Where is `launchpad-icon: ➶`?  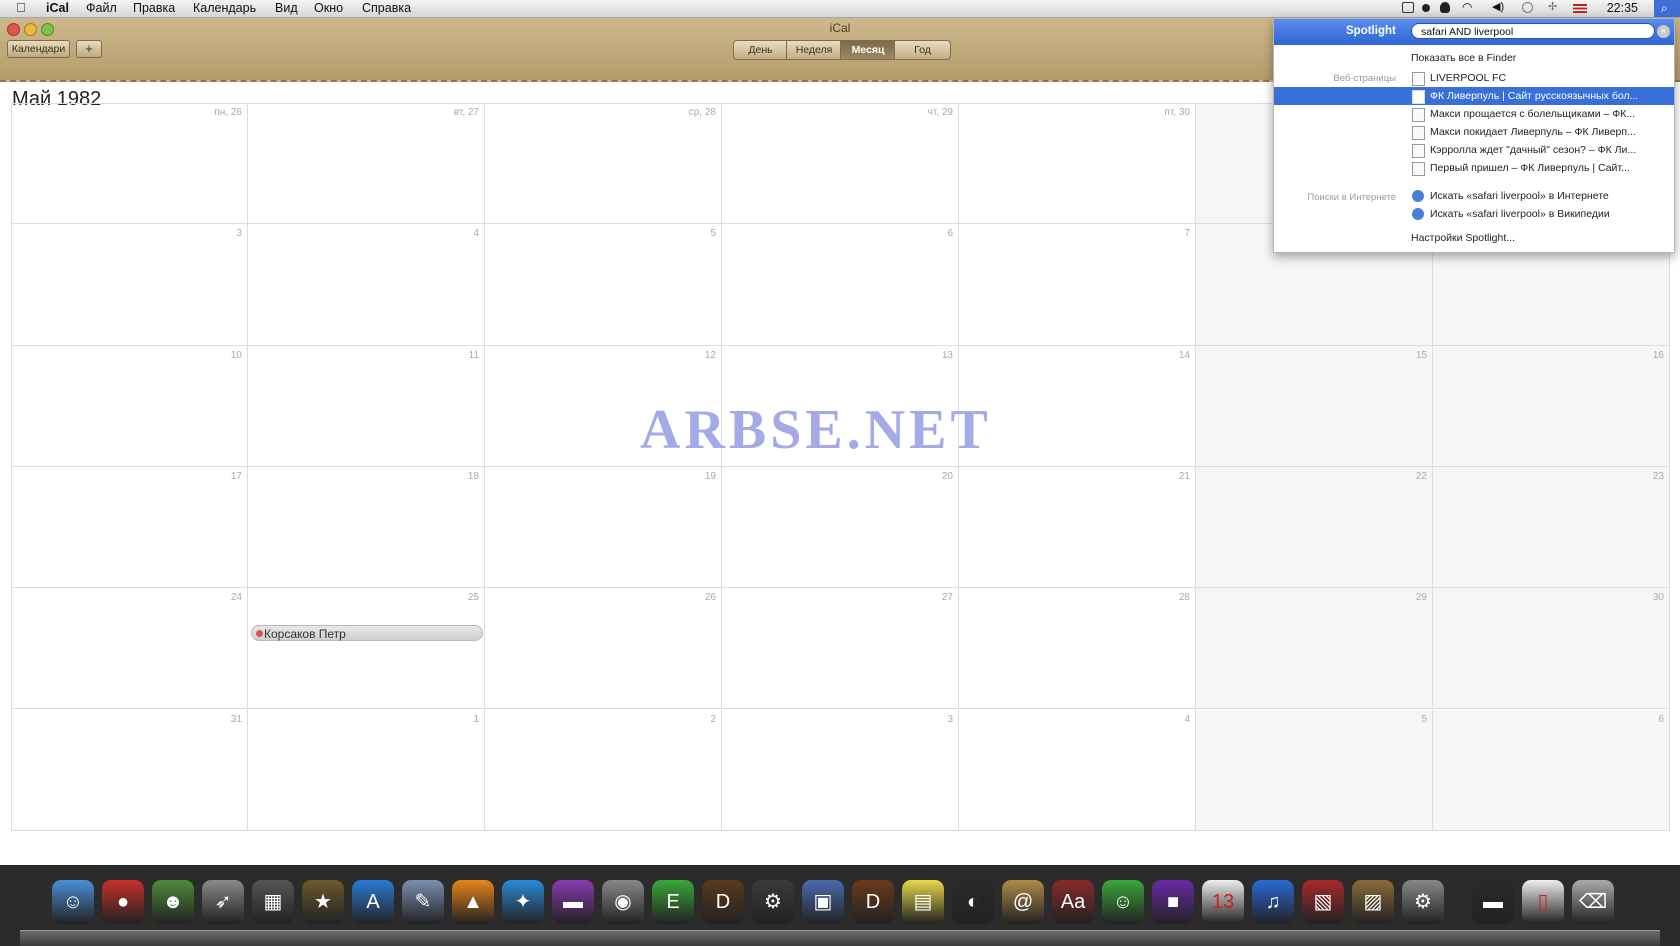 launchpad-icon: ➶ is located at coordinates (223, 902).